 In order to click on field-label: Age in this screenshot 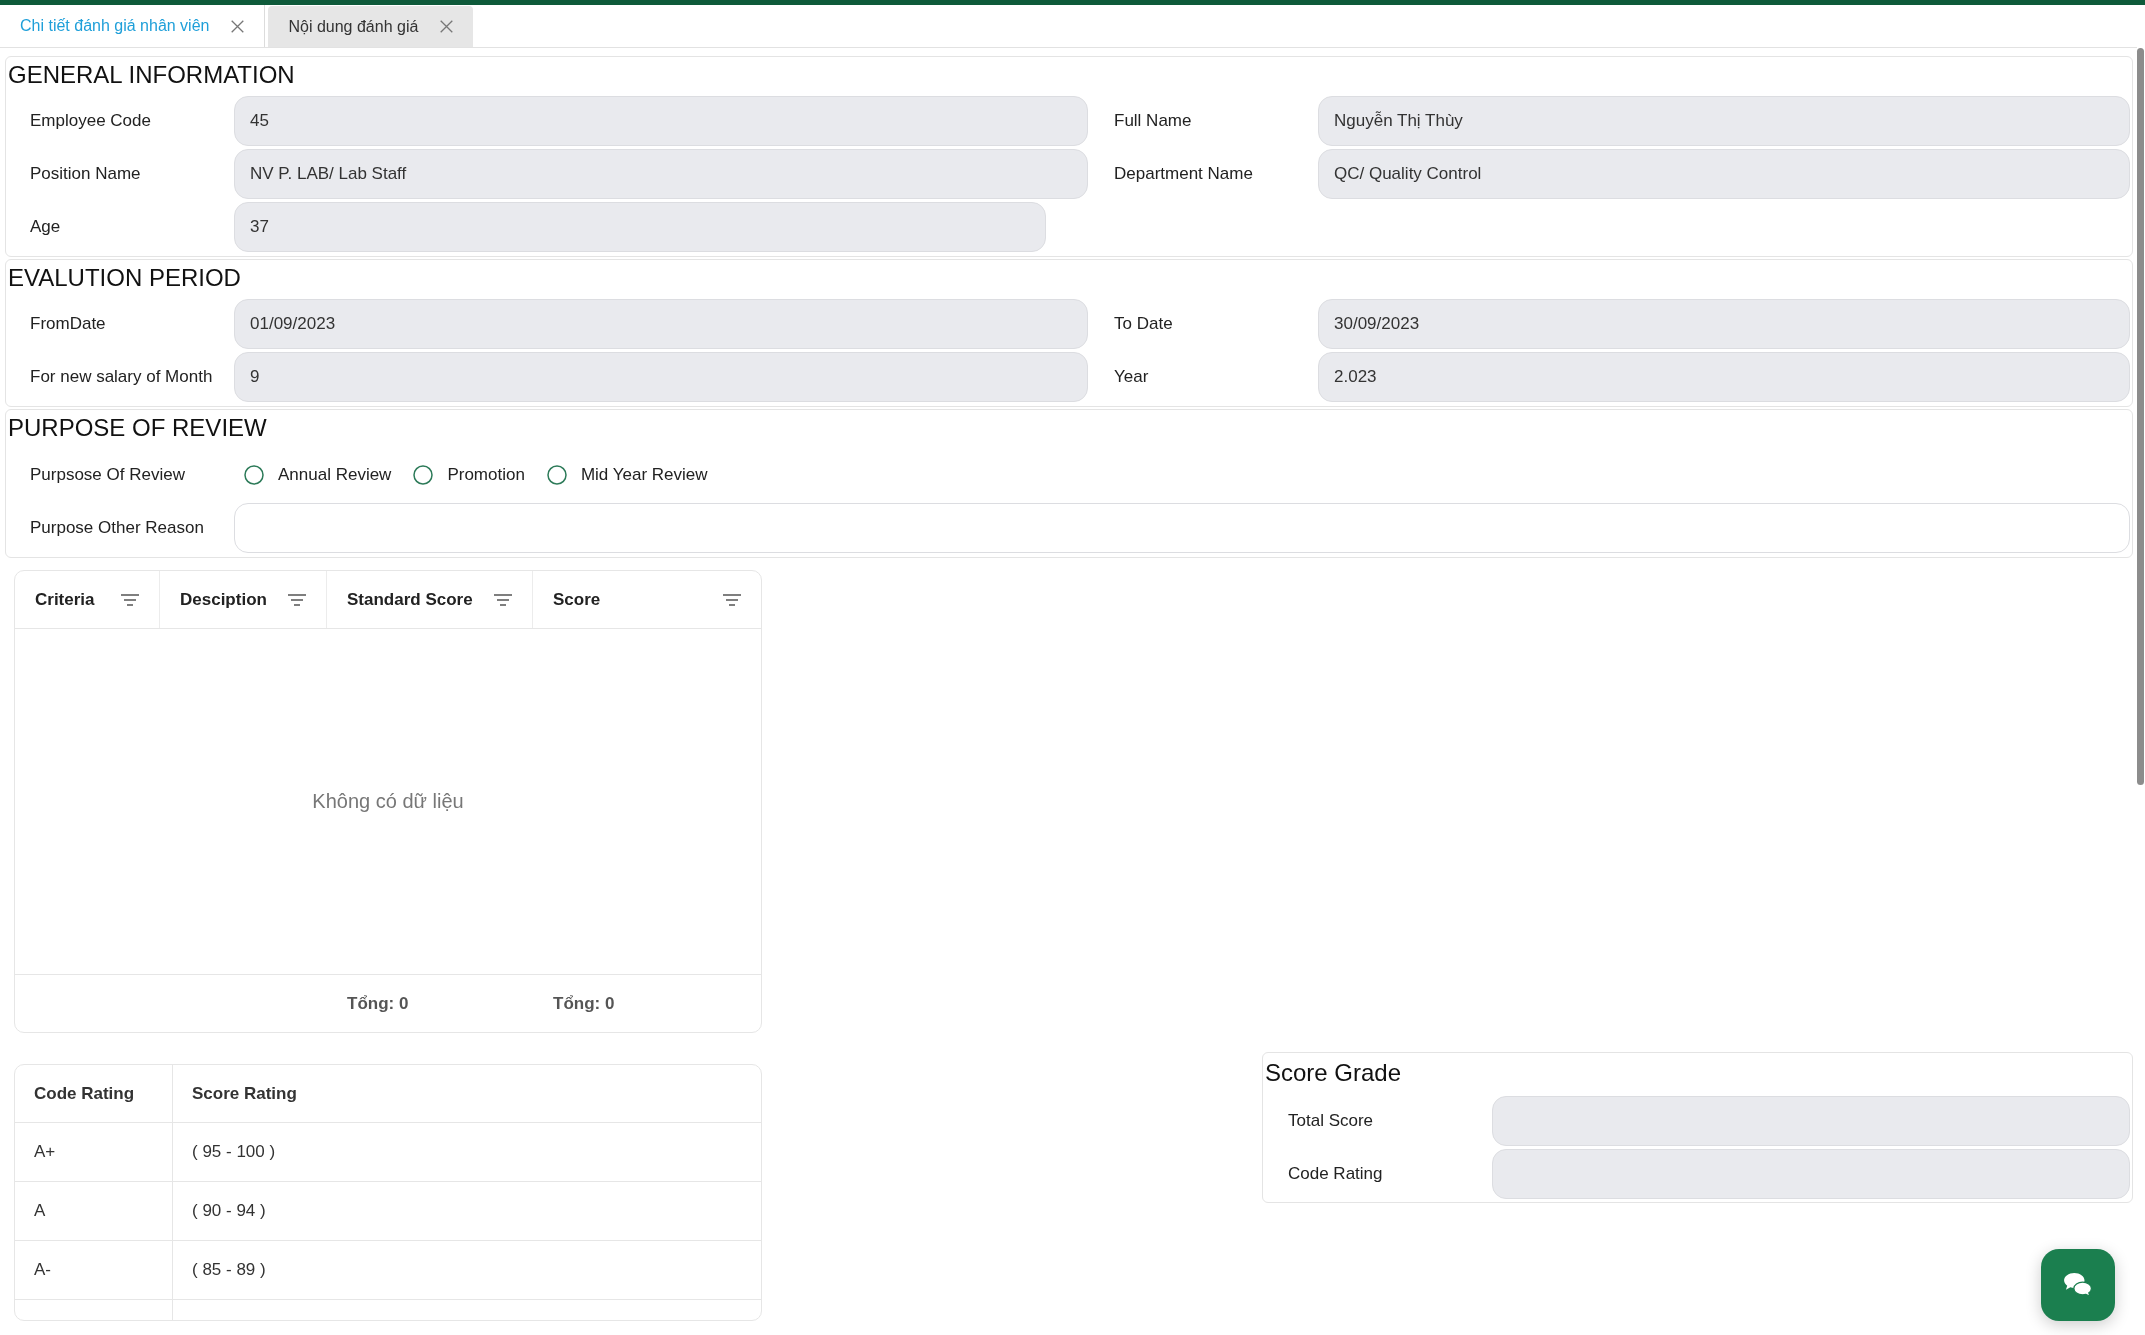, I will do `click(46, 227)`.